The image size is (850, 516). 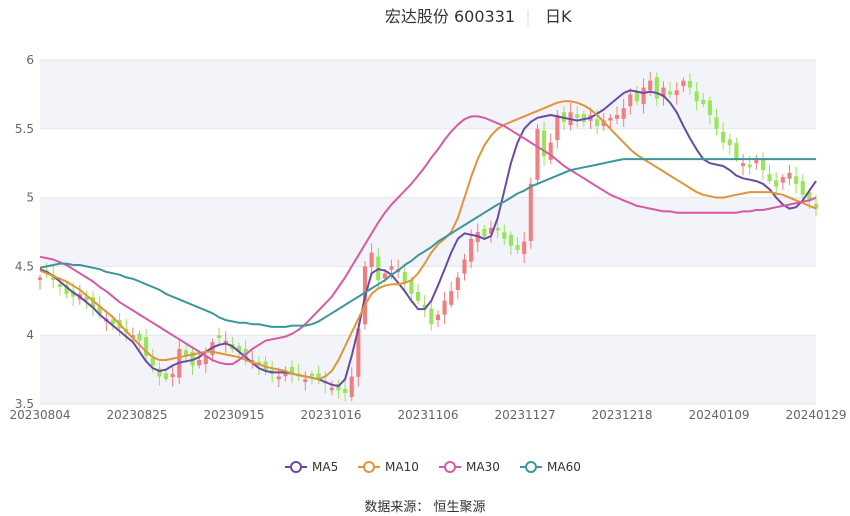 What do you see at coordinates (402, 467) in the screenshot?
I see `legend-label: MA10` at bounding box center [402, 467].